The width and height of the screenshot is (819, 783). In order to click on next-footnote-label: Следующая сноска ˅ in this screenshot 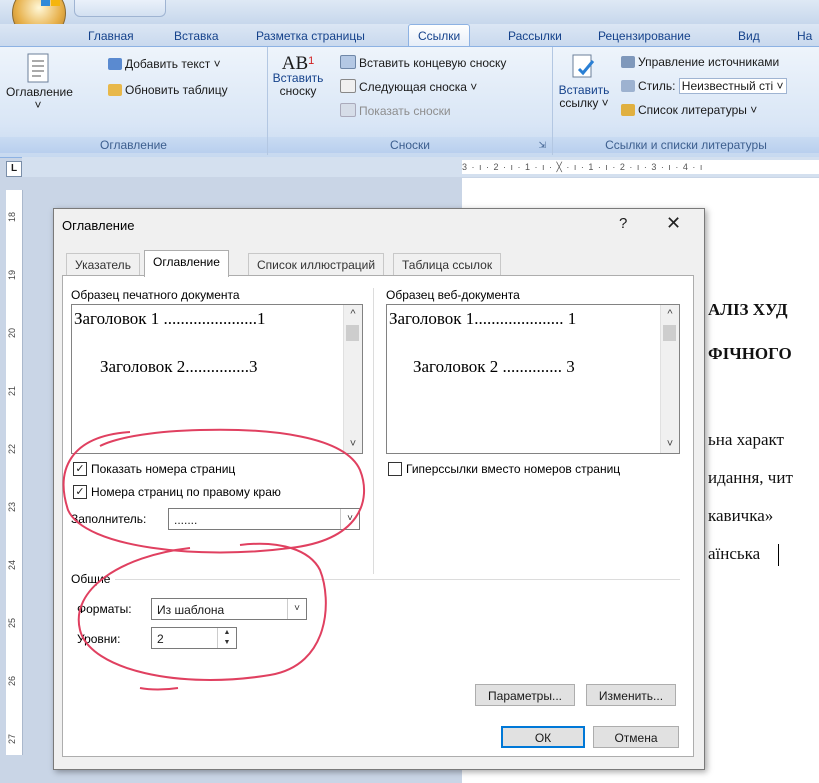, I will do `click(418, 87)`.